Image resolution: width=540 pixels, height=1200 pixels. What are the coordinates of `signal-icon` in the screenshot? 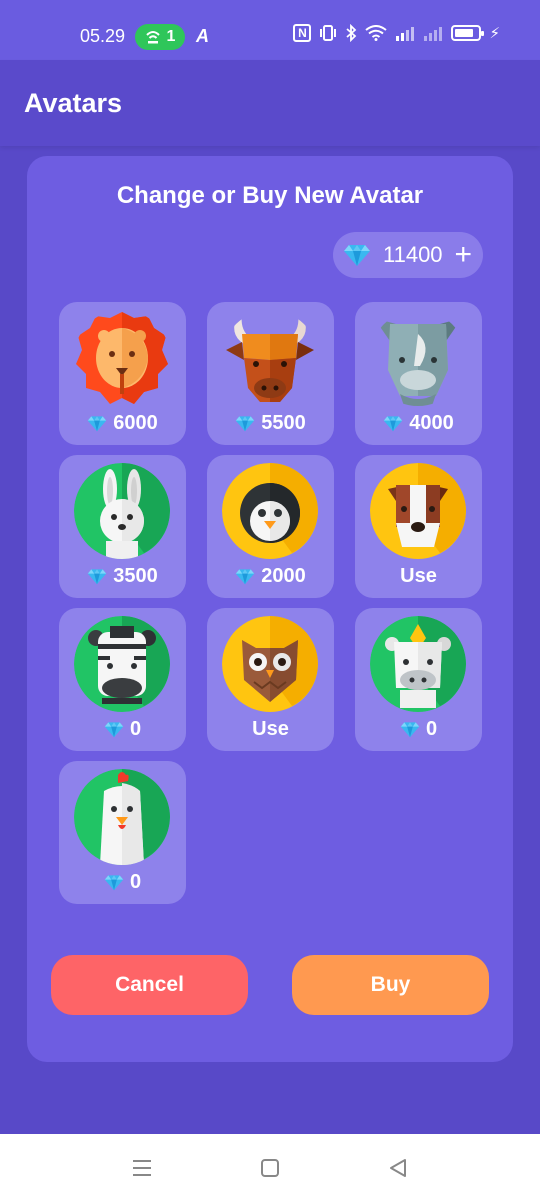 It's located at (405, 34).